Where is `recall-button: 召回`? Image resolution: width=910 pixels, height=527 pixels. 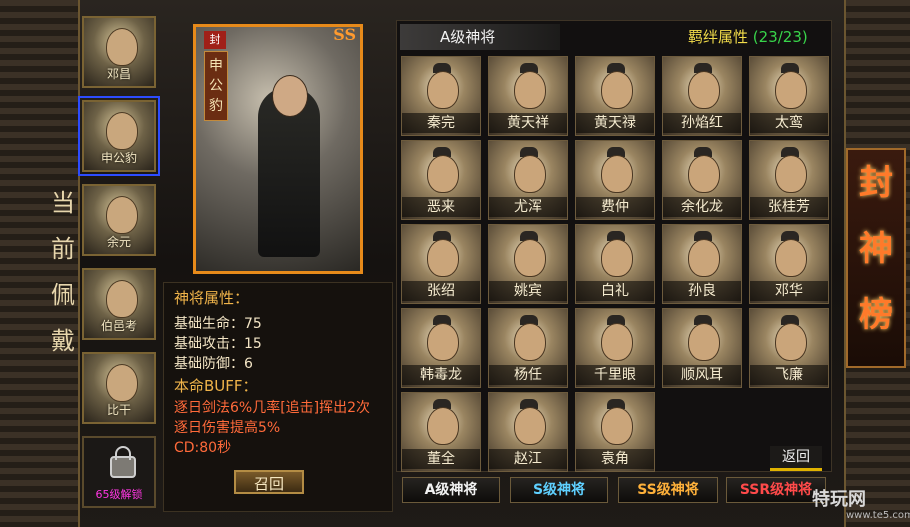 recall-button: 召回 is located at coordinates (269, 482).